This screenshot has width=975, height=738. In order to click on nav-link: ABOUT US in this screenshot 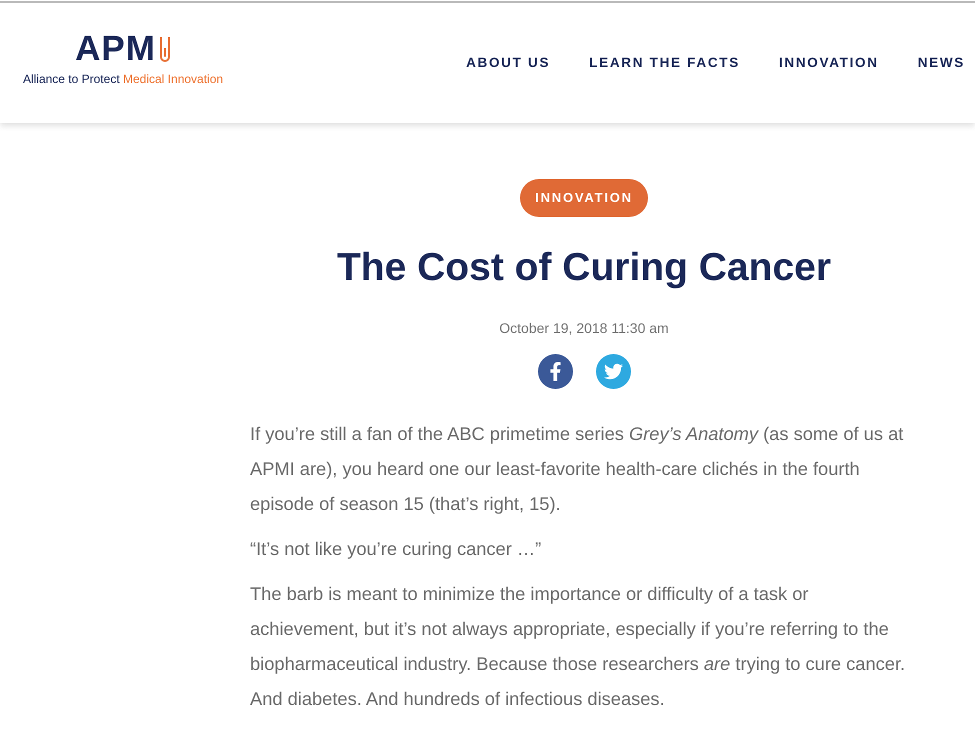, I will do `click(508, 63)`.